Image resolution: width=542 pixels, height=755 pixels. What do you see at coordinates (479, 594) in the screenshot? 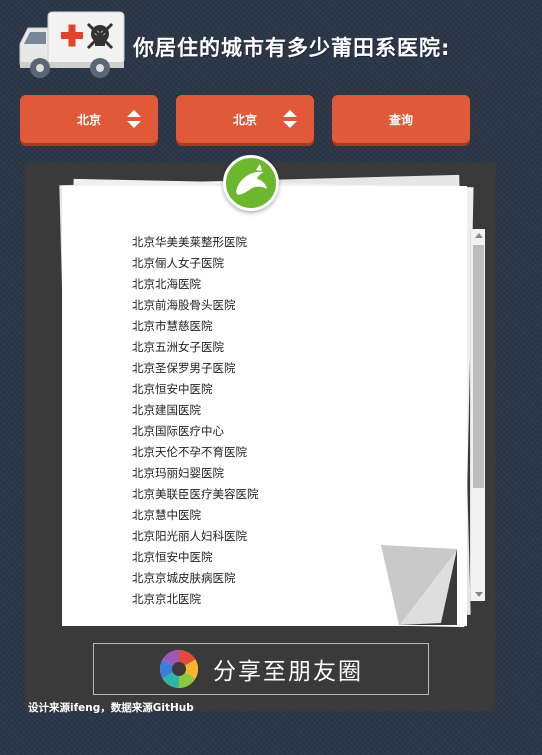
I see `scroll-down-arrow-icon` at bounding box center [479, 594].